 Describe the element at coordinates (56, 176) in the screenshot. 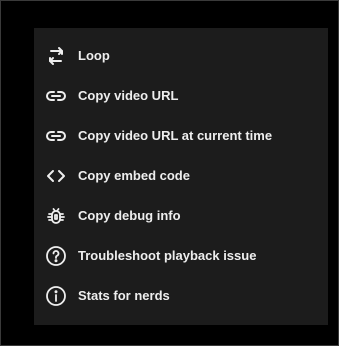

I see `code-icon` at that location.